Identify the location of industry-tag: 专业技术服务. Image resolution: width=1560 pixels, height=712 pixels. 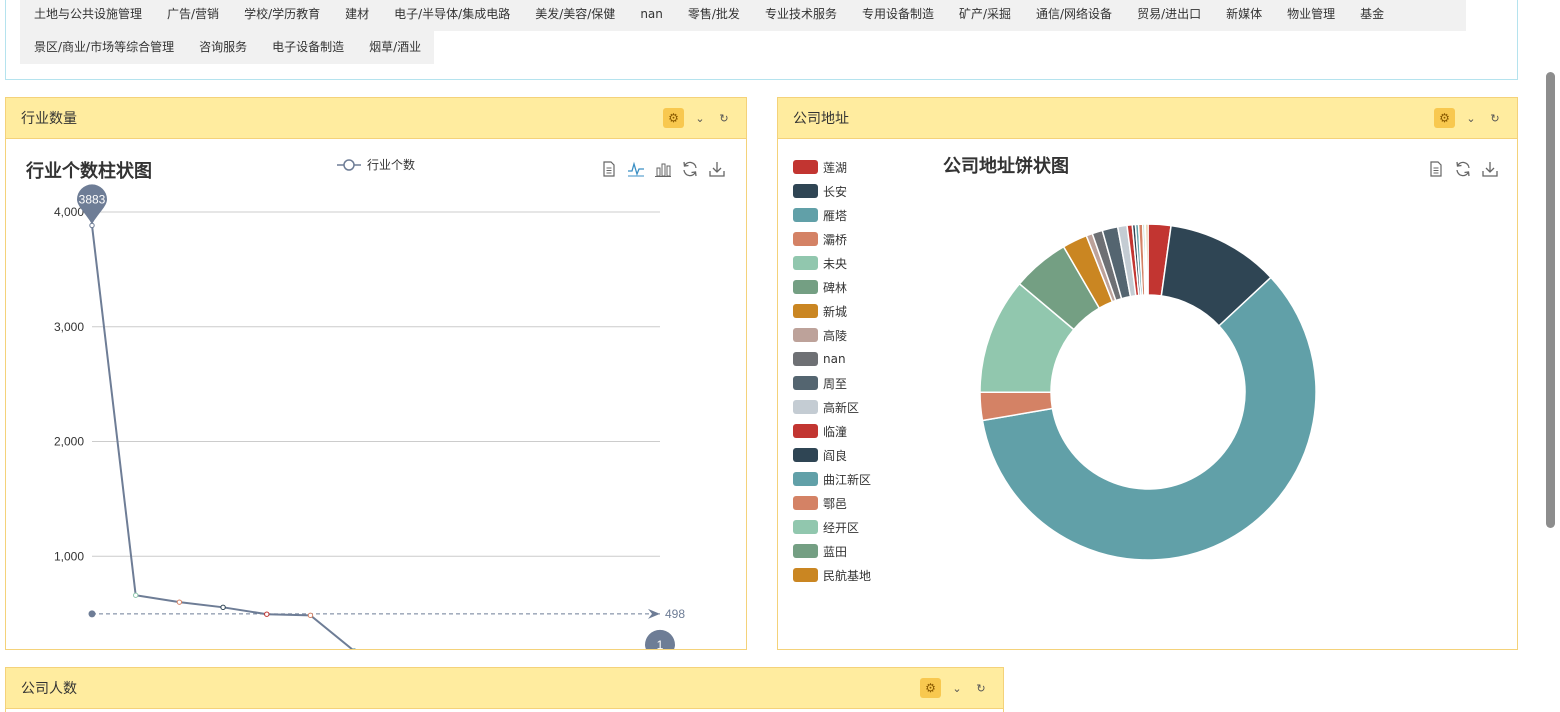
(800, 15).